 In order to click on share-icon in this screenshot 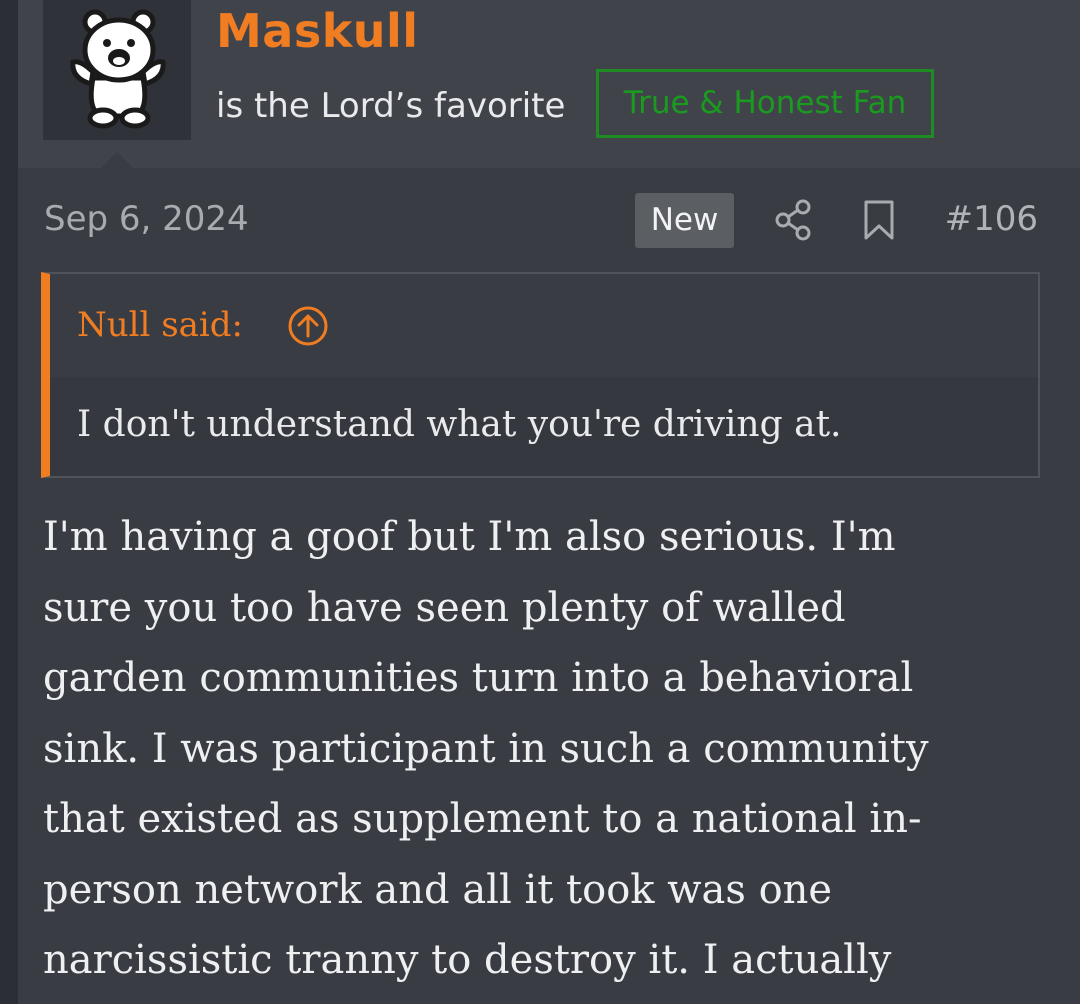, I will do `click(794, 220)`.